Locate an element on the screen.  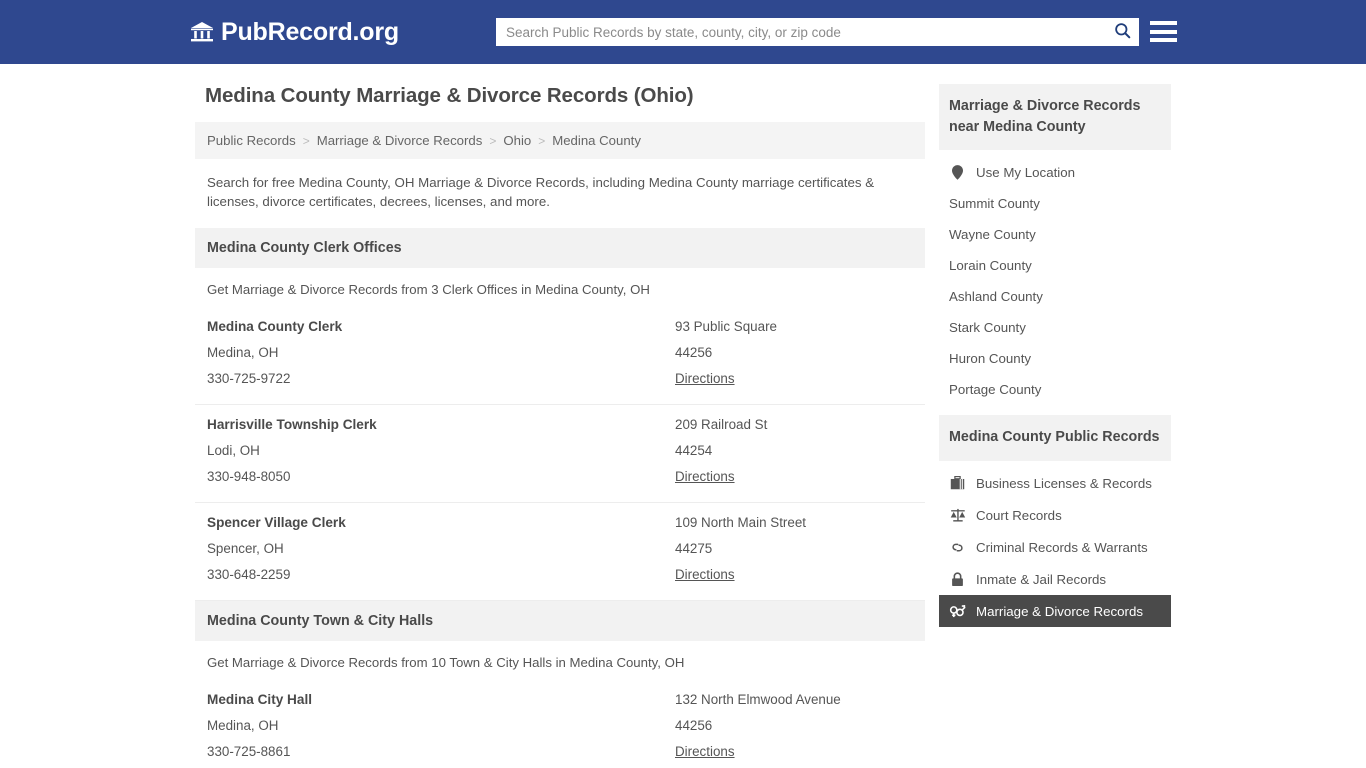
sidebar-item-court-records: Court Records is located at coordinates (1055, 515).